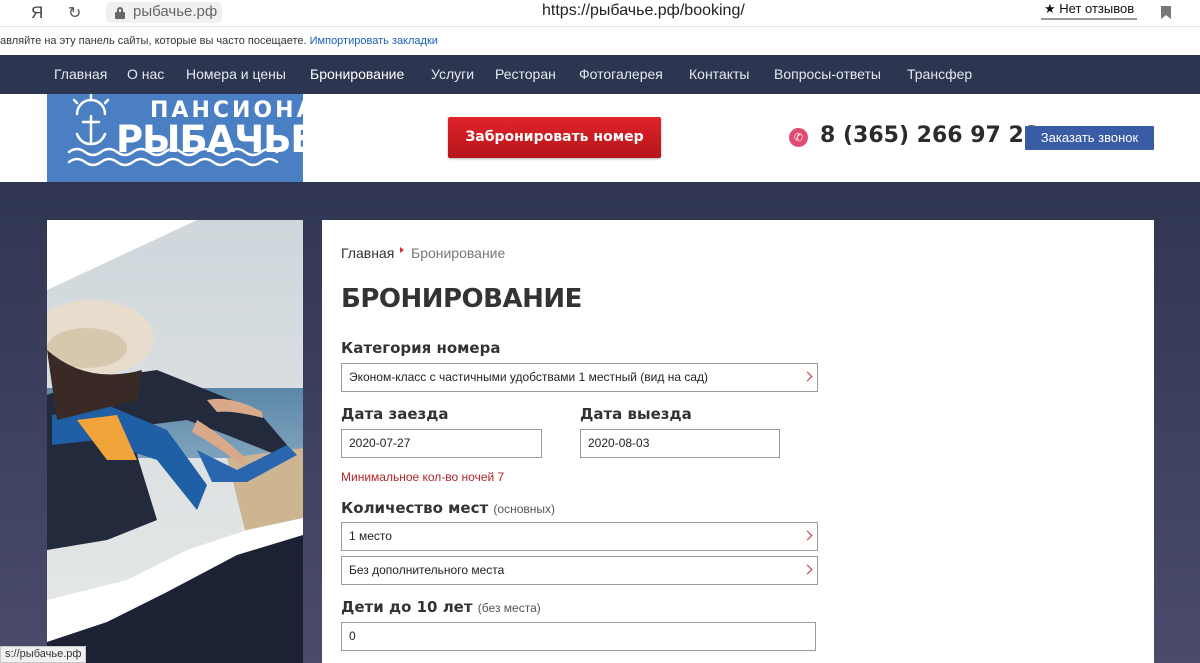 The width and height of the screenshot is (1200, 663). I want to click on site-logo: ПАНСИОНАТ РЫБАЧЬЕ, so click(175, 138).